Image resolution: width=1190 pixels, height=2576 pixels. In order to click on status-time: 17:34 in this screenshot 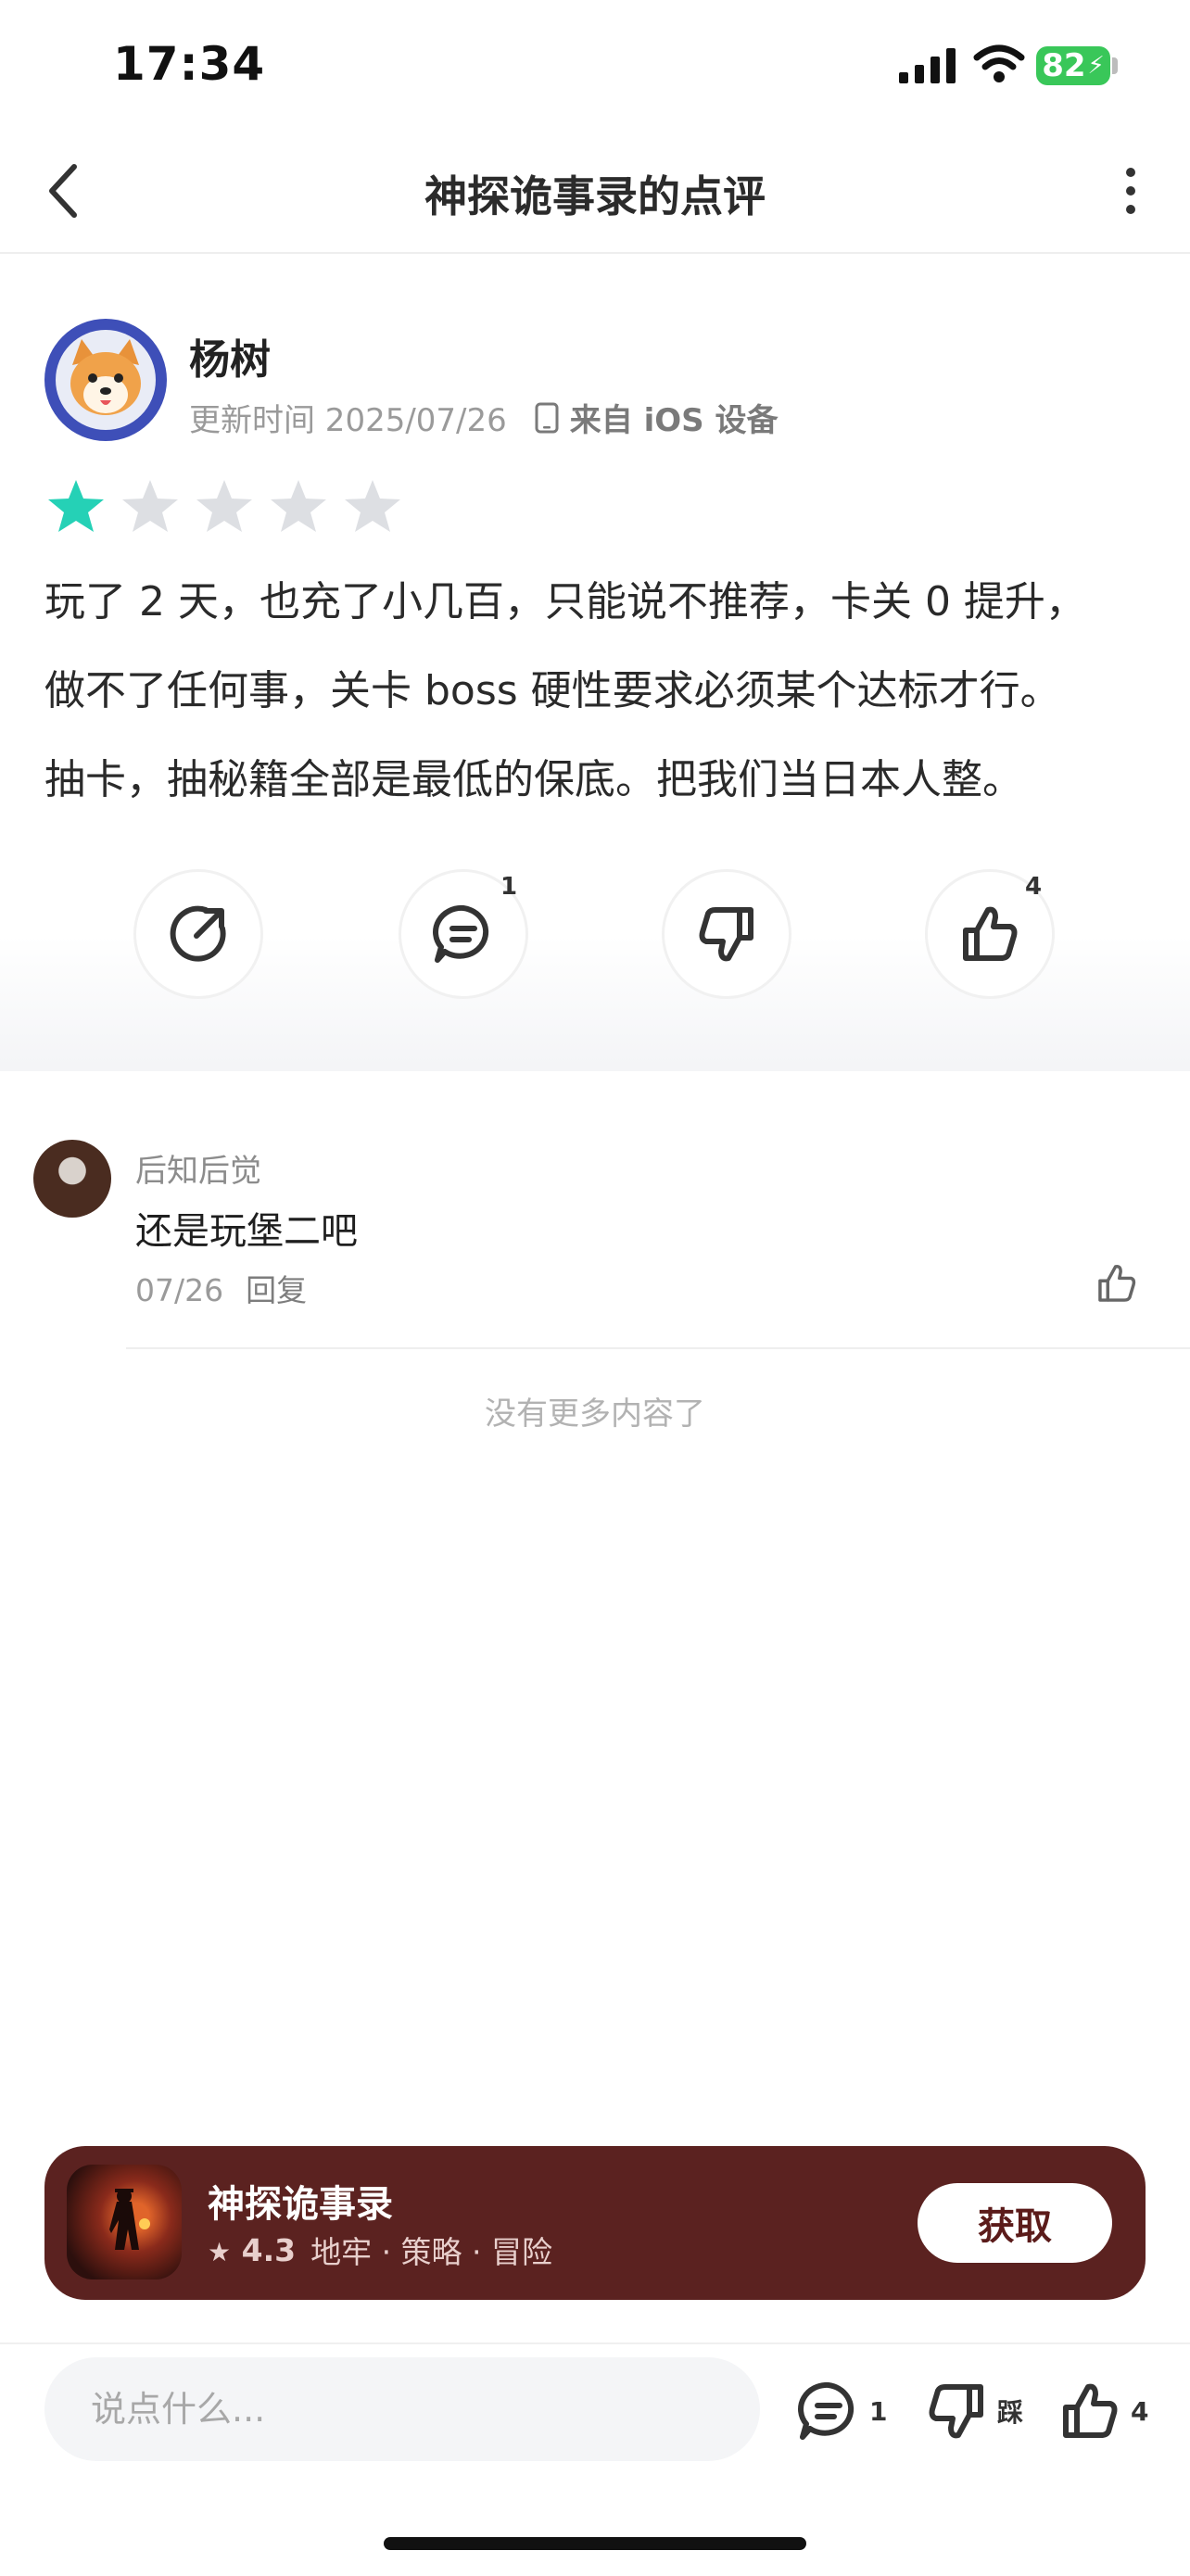, I will do `click(189, 64)`.